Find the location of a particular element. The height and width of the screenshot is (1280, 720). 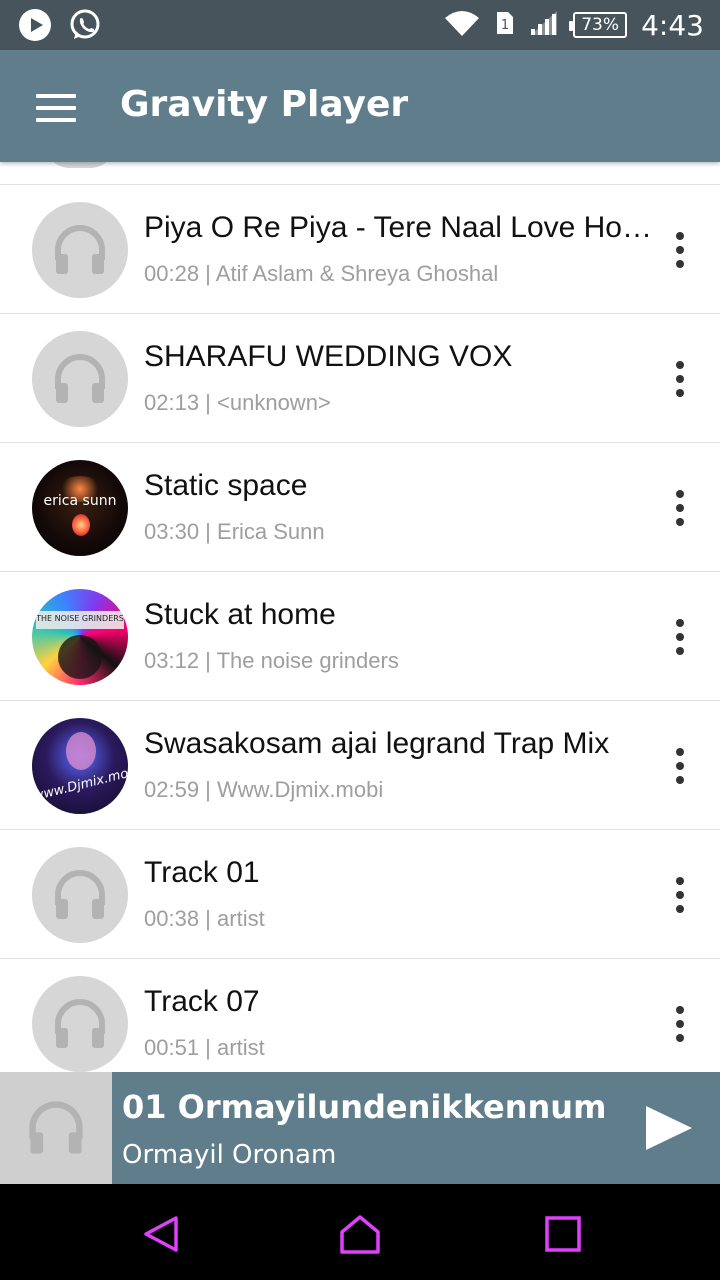

song-subtitle: 02:13 | <unknown> is located at coordinates (237, 402).